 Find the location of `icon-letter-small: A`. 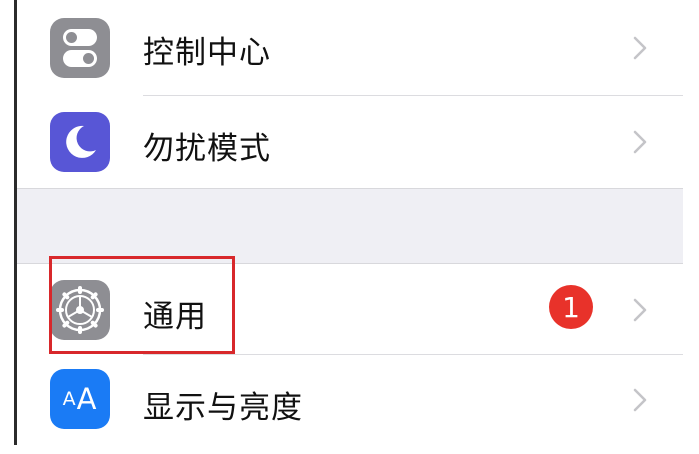

icon-letter-small: A is located at coordinates (69, 399).